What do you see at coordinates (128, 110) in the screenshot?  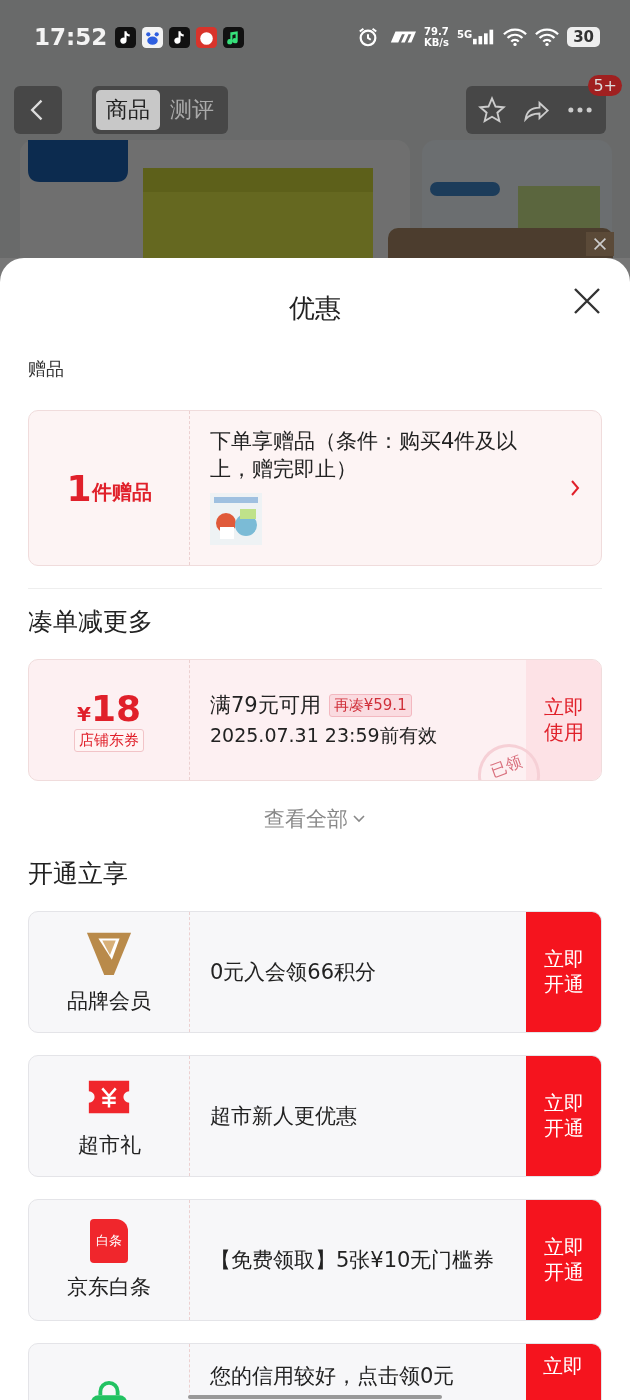 I see `tab: 商品` at bounding box center [128, 110].